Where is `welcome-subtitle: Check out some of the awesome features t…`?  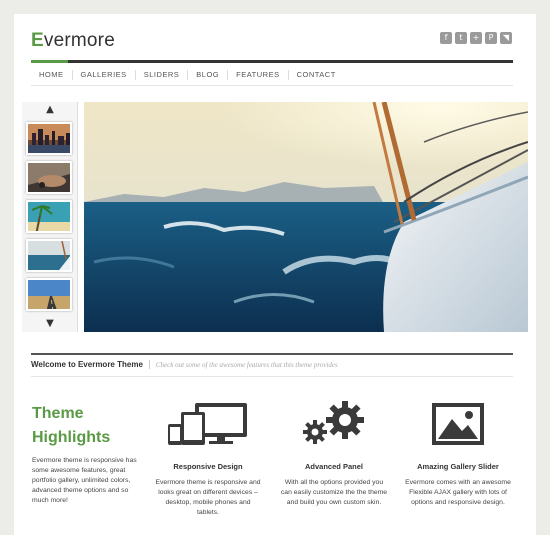
welcome-subtitle: Check out some of the awesome features t… is located at coordinates (246, 364).